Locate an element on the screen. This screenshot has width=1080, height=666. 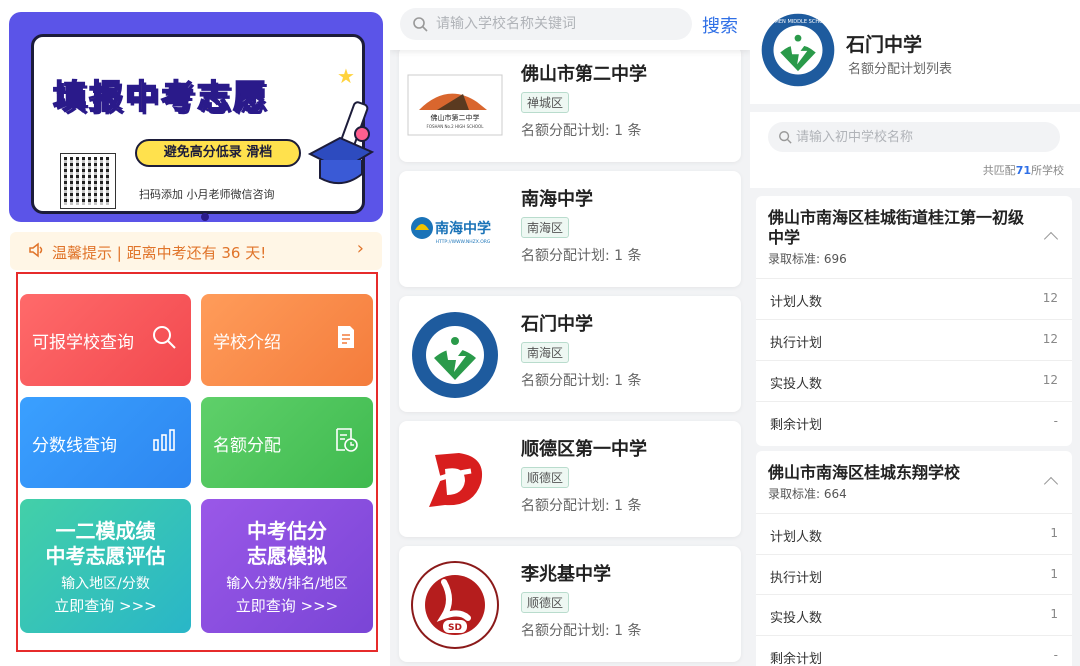
tile-title: 一二模成绩 中考志愿评估 is located at coordinates (105, 544).